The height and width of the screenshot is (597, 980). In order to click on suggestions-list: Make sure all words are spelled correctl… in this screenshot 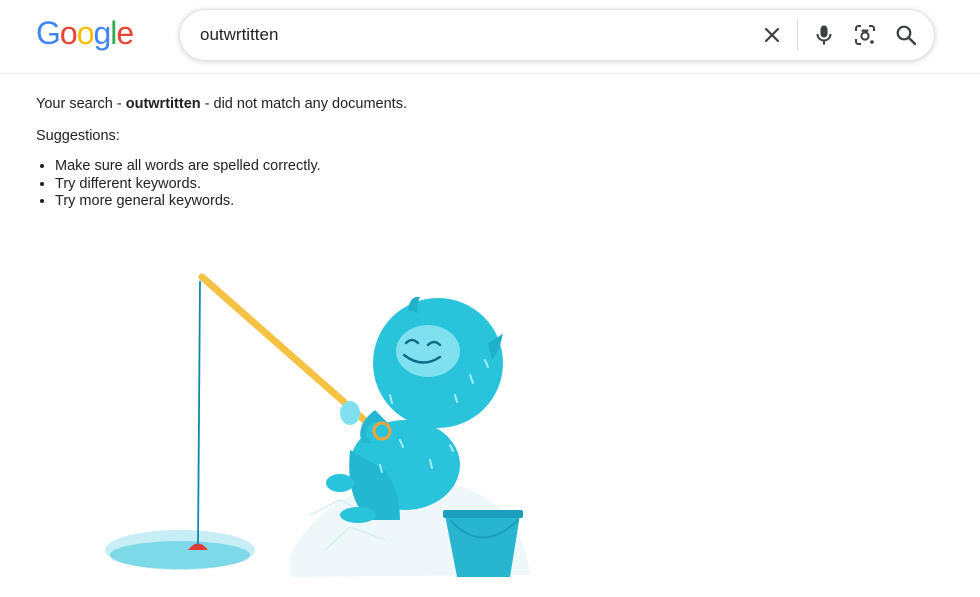, I will do `click(178, 184)`.